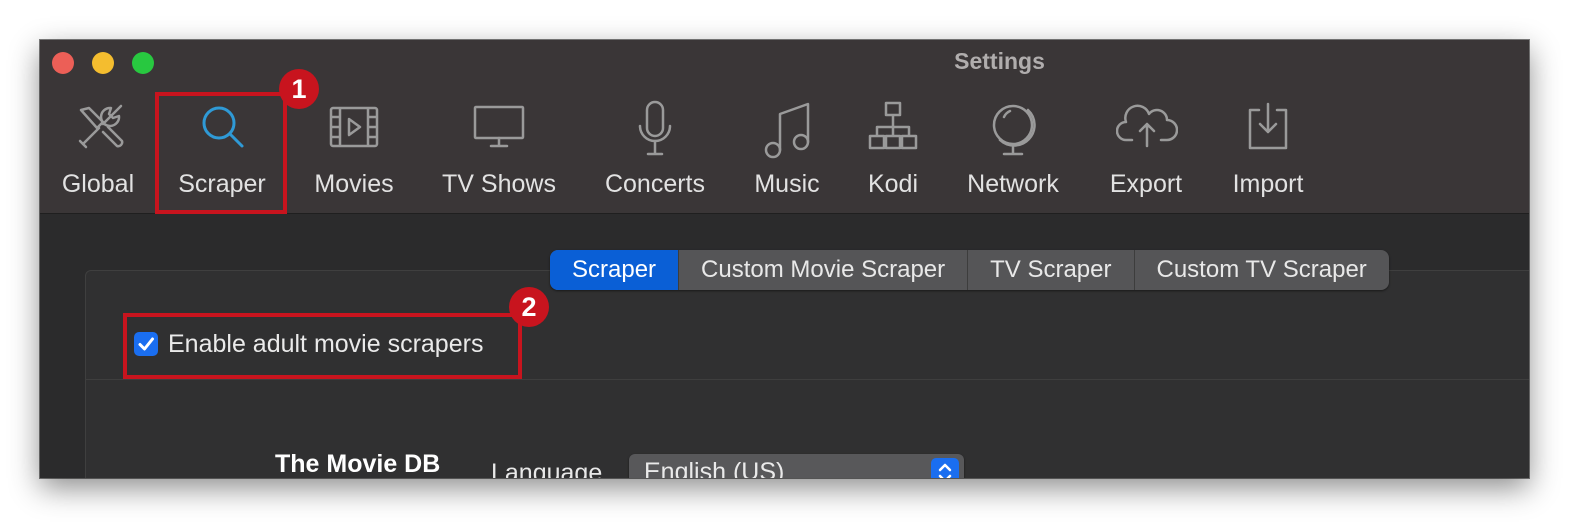 The width and height of the screenshot is (1594, 526). Describe the element at coordinates (358, 464) in the screenshot. I see `tmdb-section-title: The Movie DB` at that location.